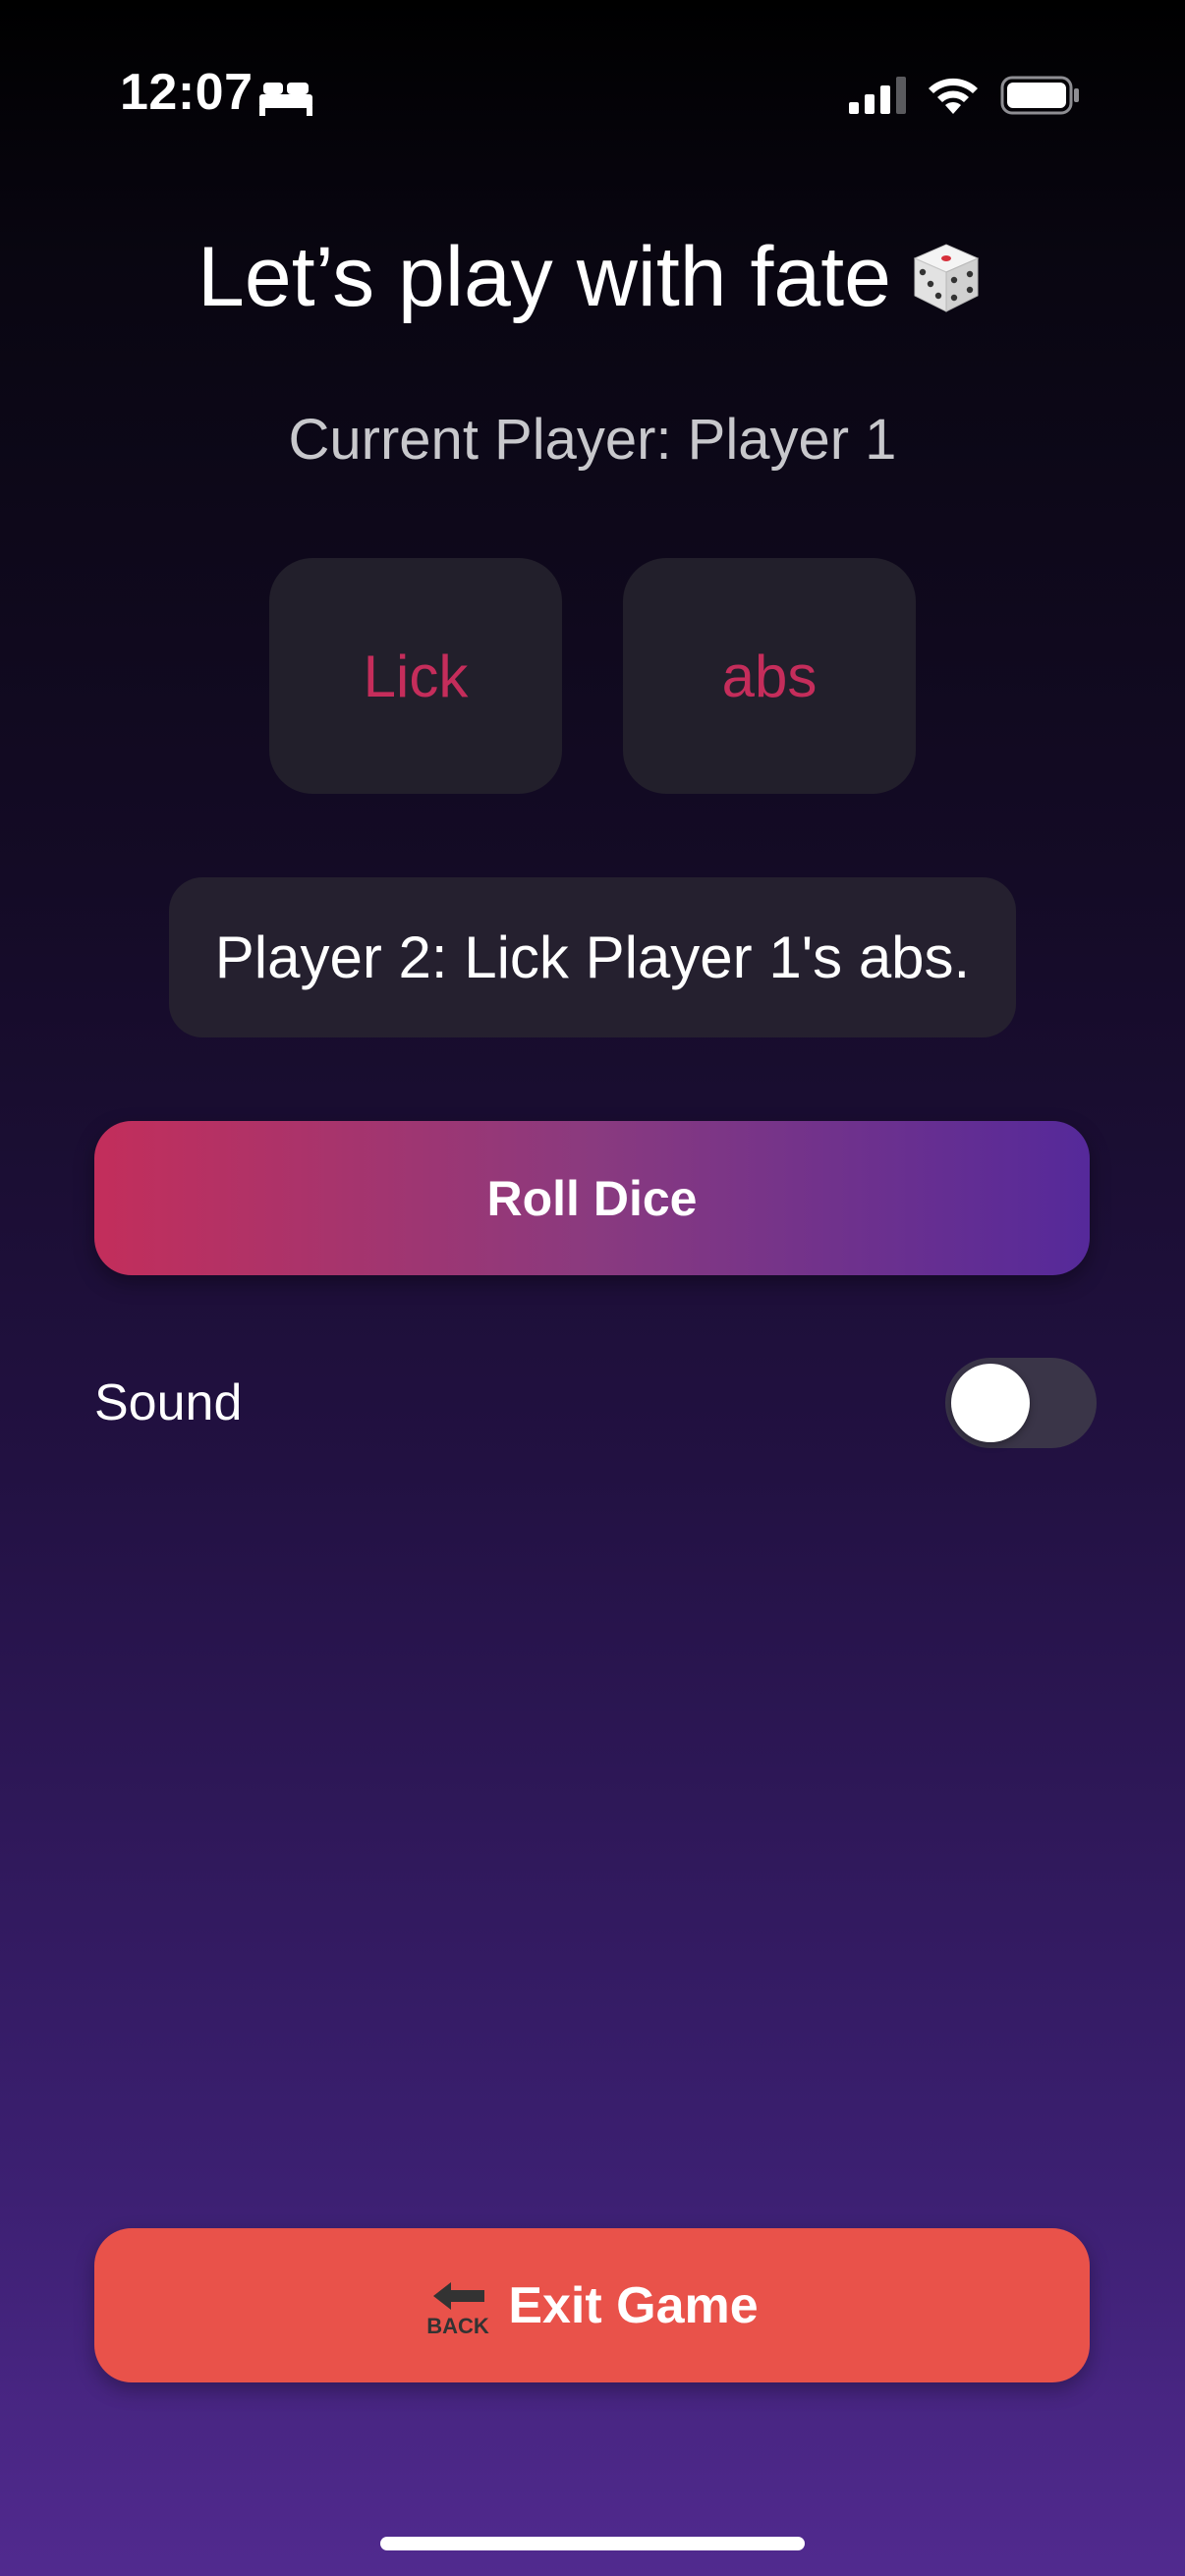 Image resolution: width=1185 pixels, height=2576 pixels. I want to click on battery-icon, so click(1040, 95).